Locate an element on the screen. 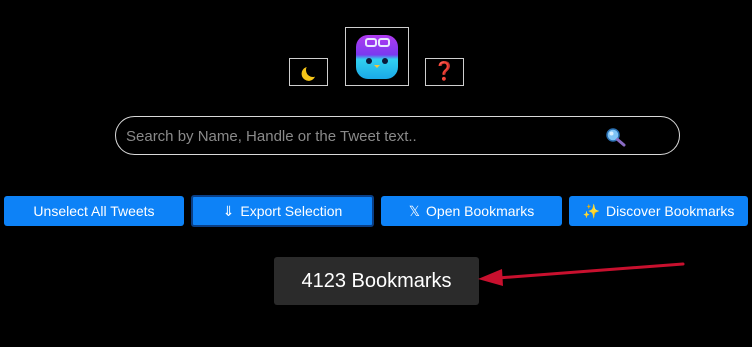 This screenshot has width=752, height=347. question-mark-icon: ❓ is located at coordinates (444, 71).